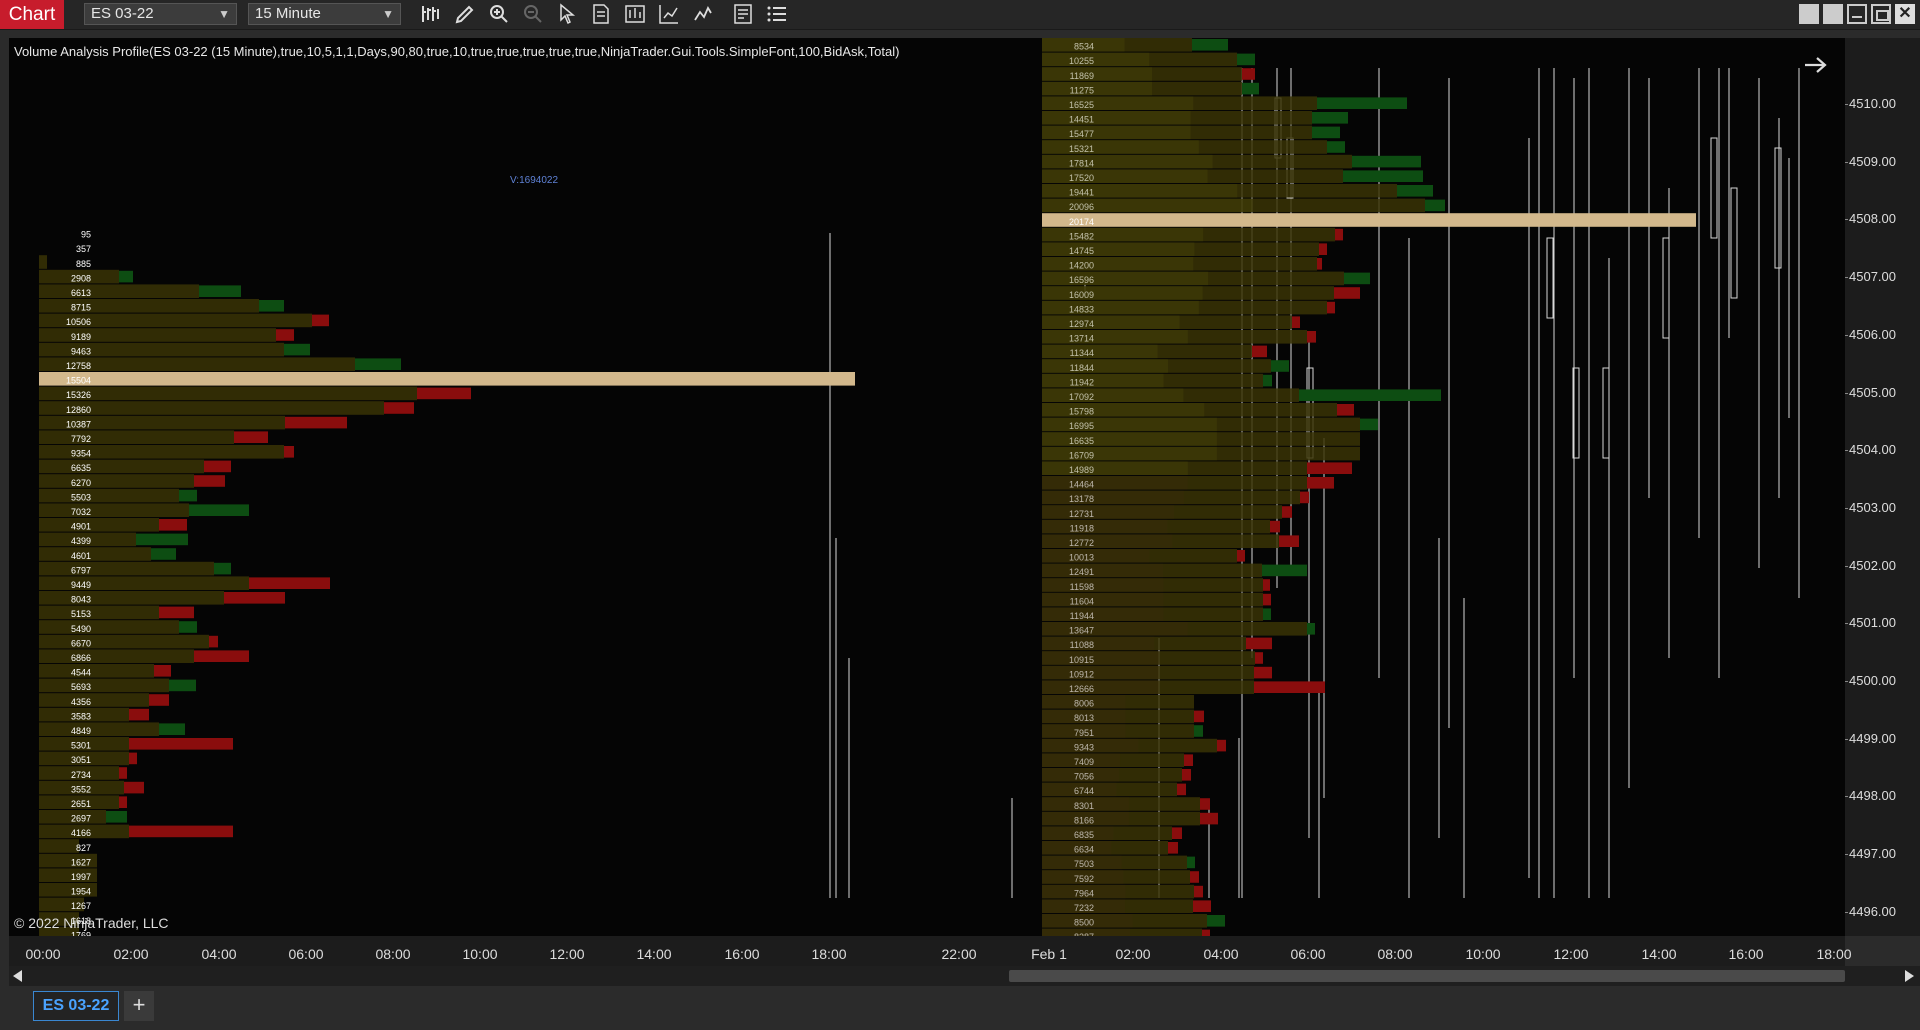  Describe the element at coordinates (964, 976) in the screenshot. I see `horizontal-scrollbar` at that location.